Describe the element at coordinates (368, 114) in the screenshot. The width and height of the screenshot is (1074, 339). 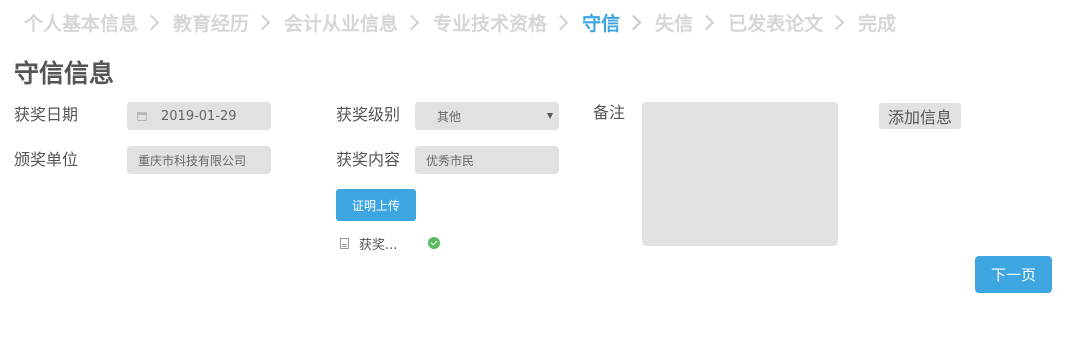
I see `award-level-label: 获奖级别` at that location.